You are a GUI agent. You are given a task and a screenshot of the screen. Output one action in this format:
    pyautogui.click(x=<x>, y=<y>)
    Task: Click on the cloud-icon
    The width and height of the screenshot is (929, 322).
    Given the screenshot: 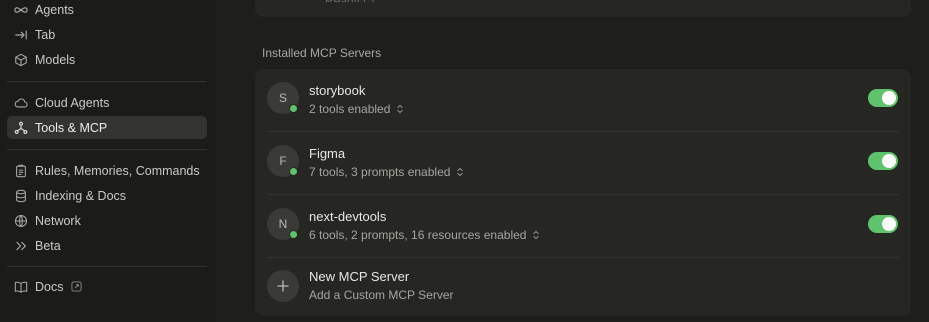 What is the action you would take?
    pyautogui.click(x=21, y=103)
    